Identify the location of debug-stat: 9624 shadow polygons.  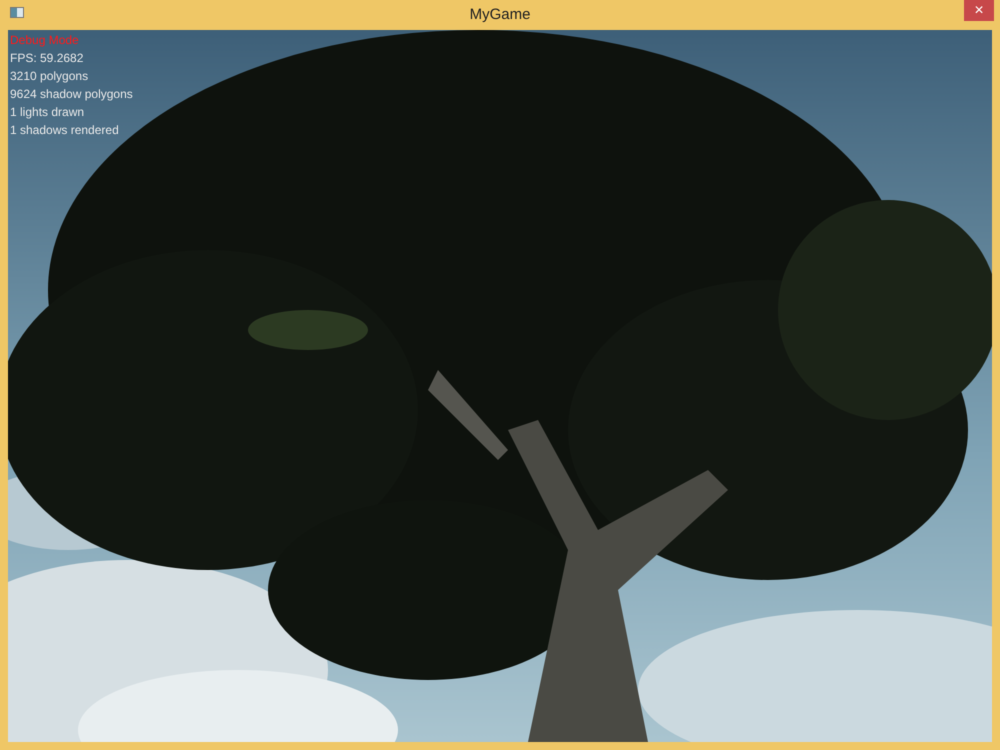
(71, 94).